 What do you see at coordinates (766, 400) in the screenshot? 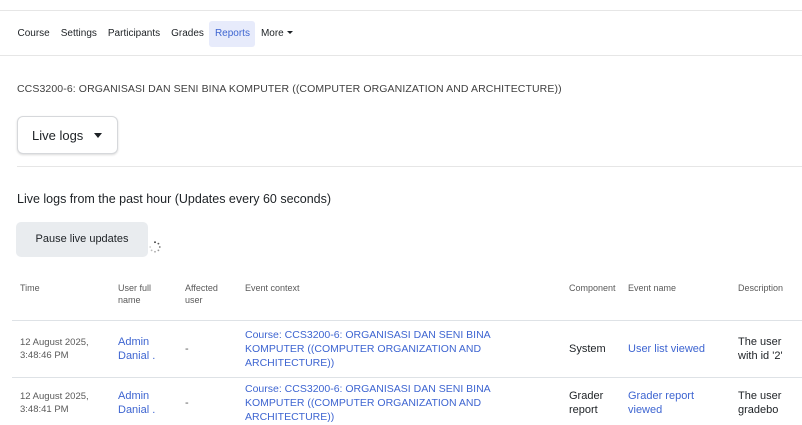
I see `cell-description: The user gradebo` at bounding box center [766, 400].